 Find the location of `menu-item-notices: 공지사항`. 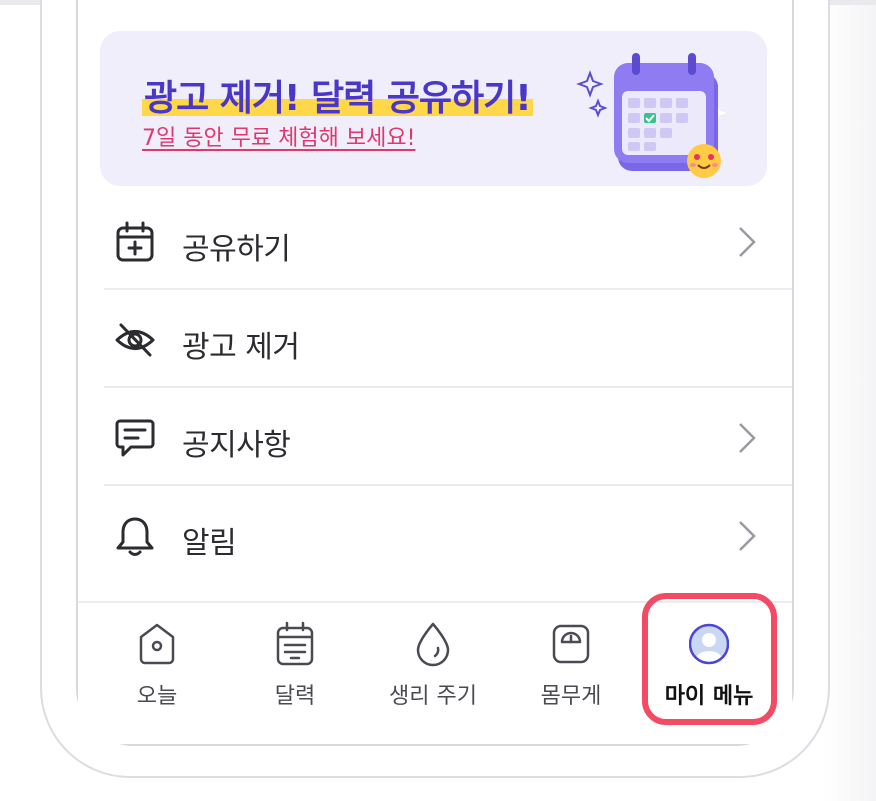

menu-item-notices: 공지사항 is located at coordinates (448, 437).